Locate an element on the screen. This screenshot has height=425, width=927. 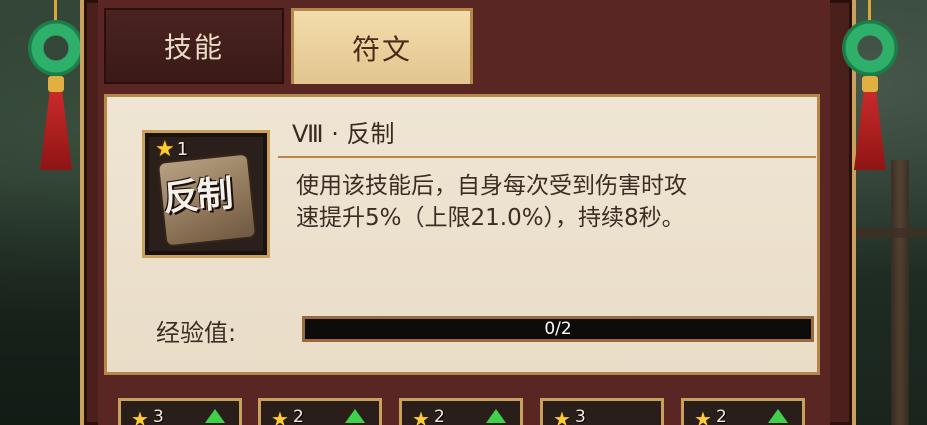
experience-text: 0/2 is located at coordinates (558, 329).